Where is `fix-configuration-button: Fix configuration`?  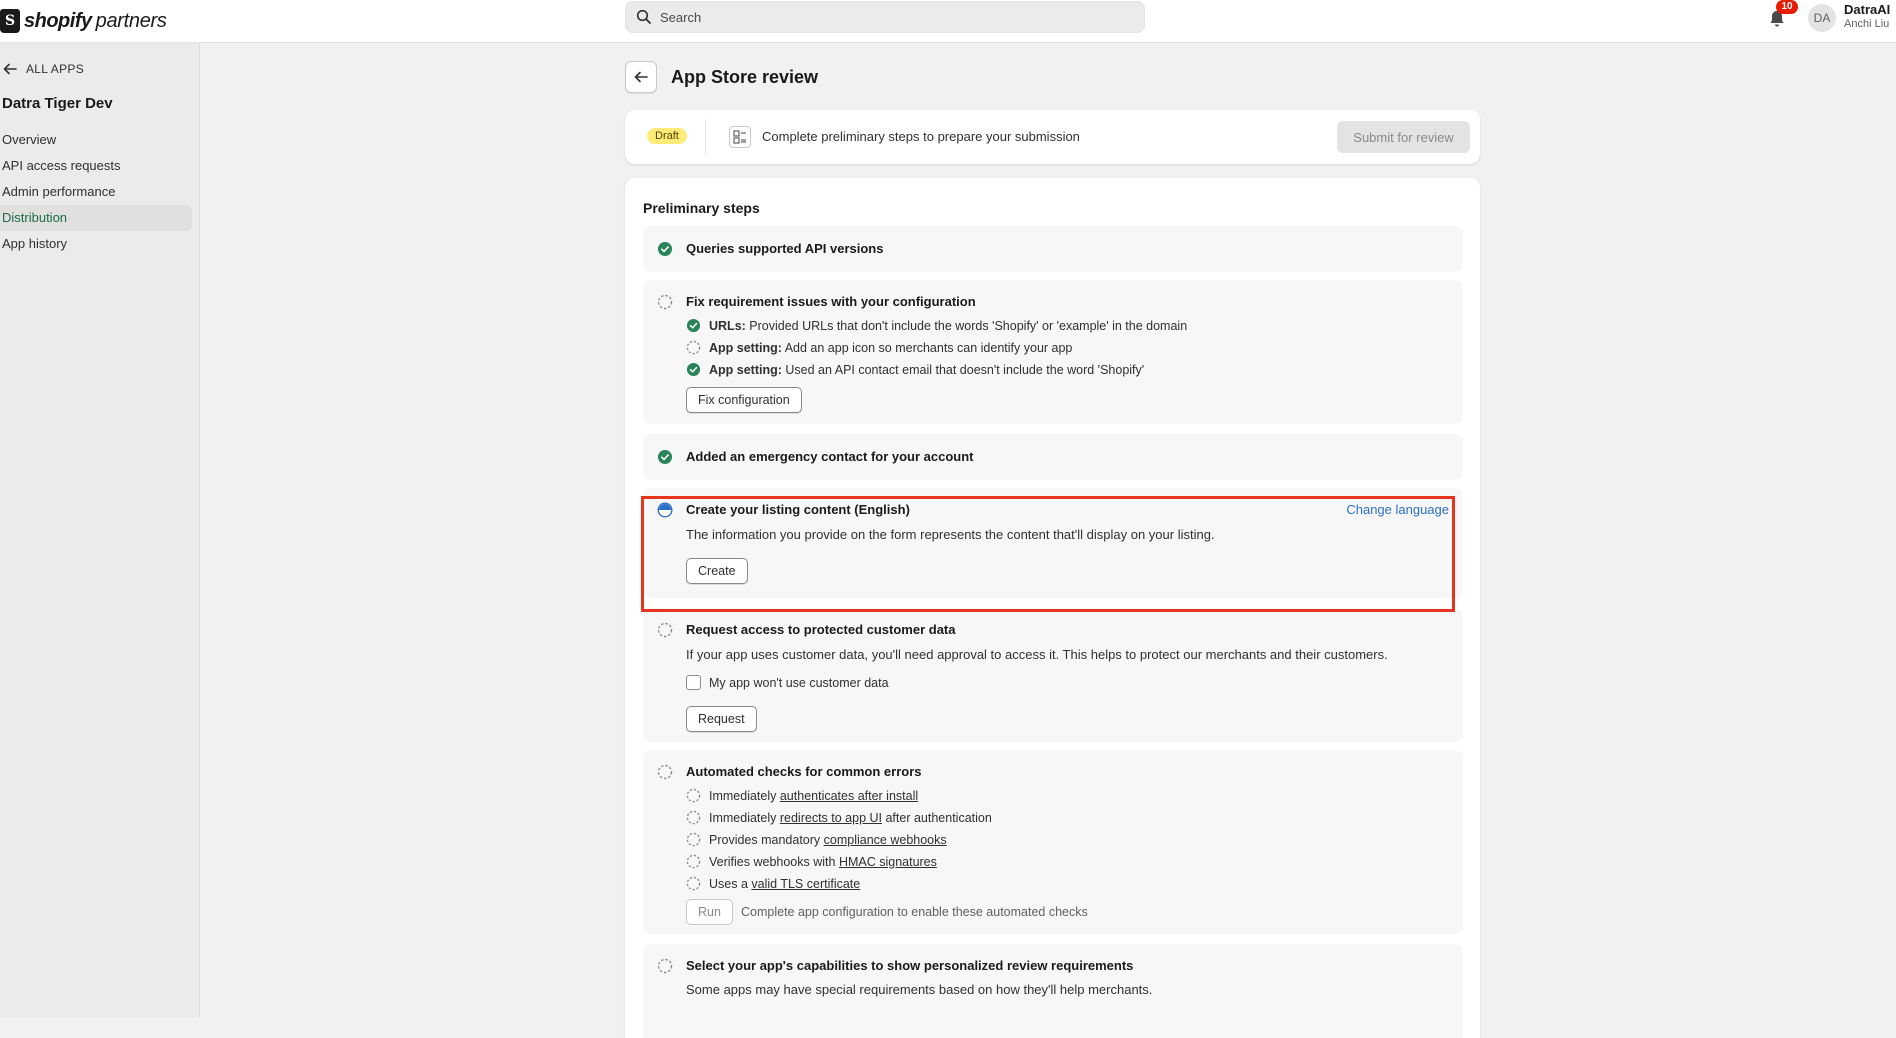
fix-configuration-button: Fix configuration is located at coordinates (744, 400).